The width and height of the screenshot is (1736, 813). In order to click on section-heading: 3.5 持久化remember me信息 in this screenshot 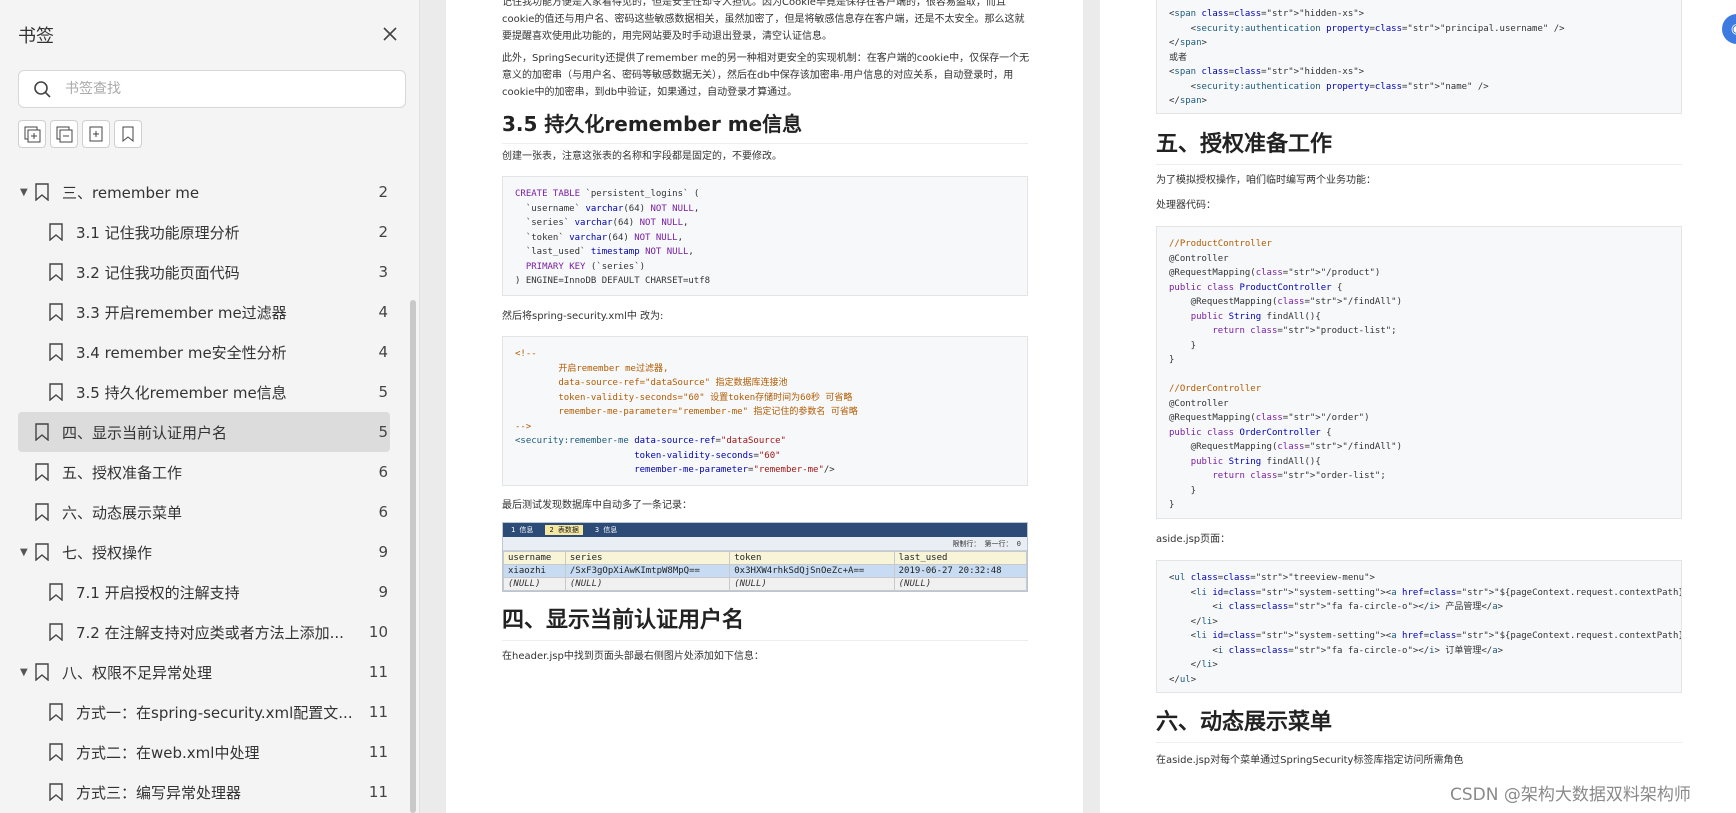, I will do `click(765, 126)`.